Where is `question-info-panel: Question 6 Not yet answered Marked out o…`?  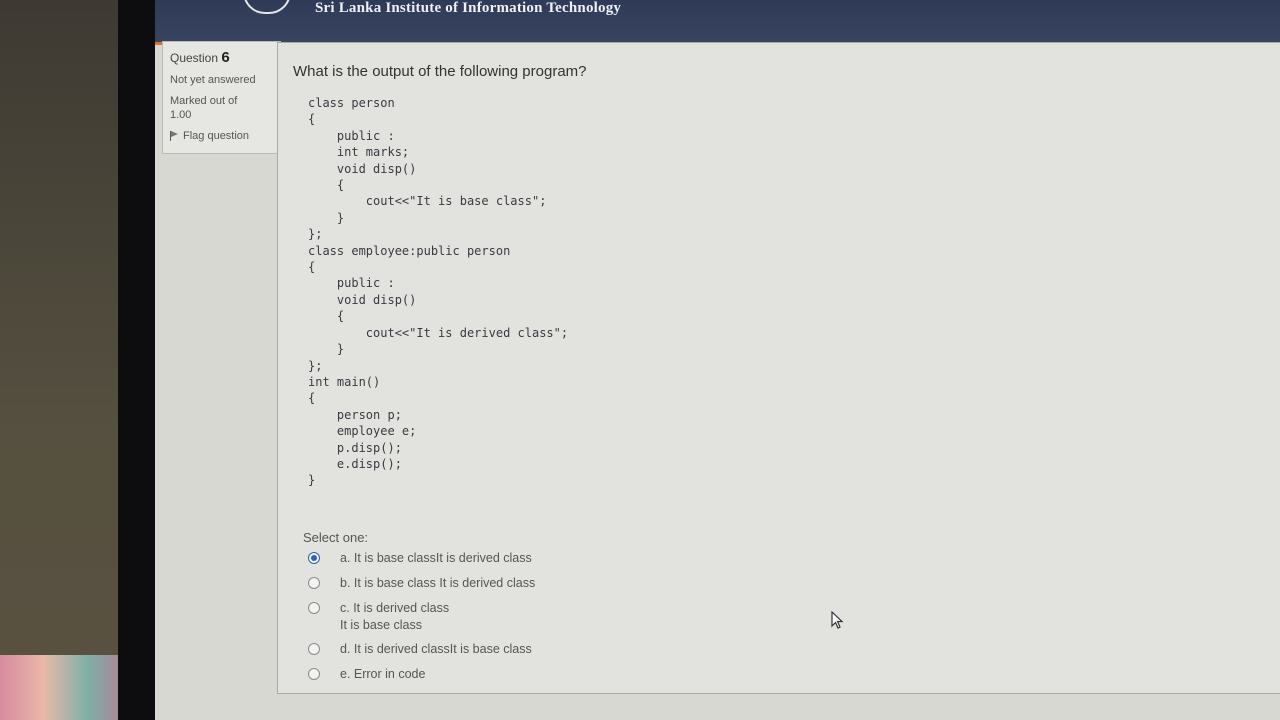 question-info-panel: Question 6 Not yet answered Marked out o… is located at coordinates (221, 97).